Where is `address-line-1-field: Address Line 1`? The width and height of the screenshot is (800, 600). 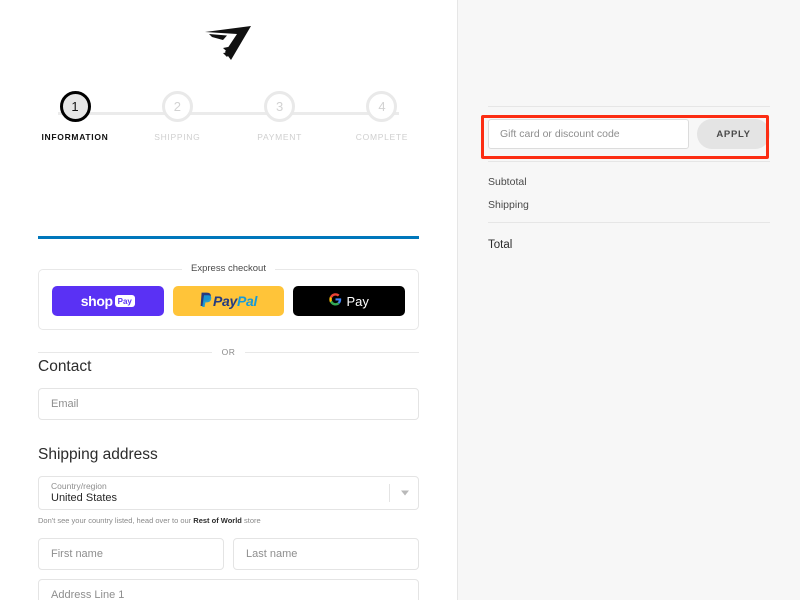
address-line-1-field: Address Line 1 is located at coordinates (228, 589).